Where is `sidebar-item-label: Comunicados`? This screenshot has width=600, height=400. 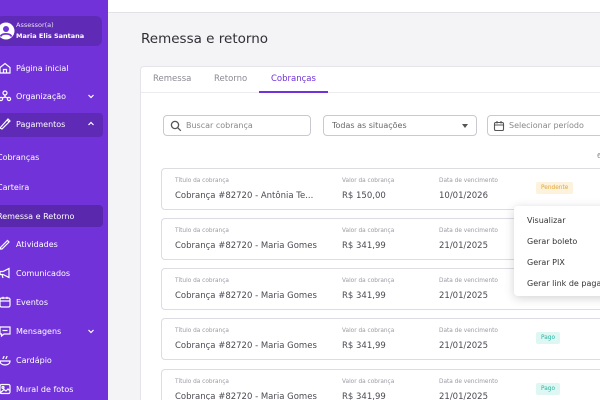
sidebar-item-label: Comunicados is located at coordinates (43, 273).